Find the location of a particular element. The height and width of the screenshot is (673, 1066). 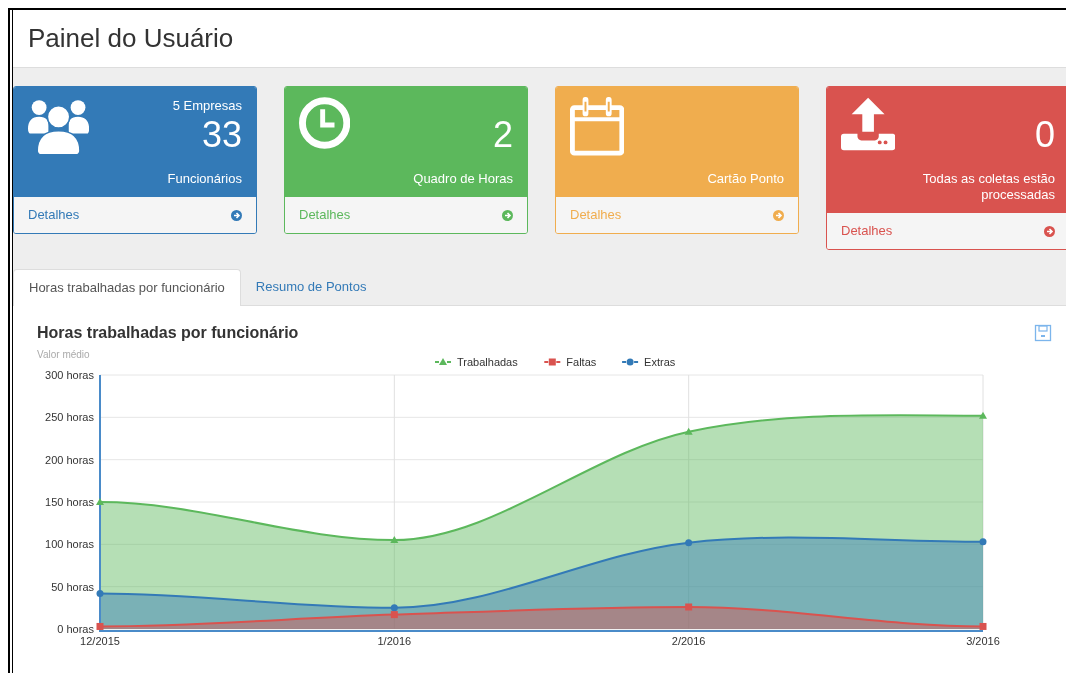

clock-icon is located at coordinates (325, 123).